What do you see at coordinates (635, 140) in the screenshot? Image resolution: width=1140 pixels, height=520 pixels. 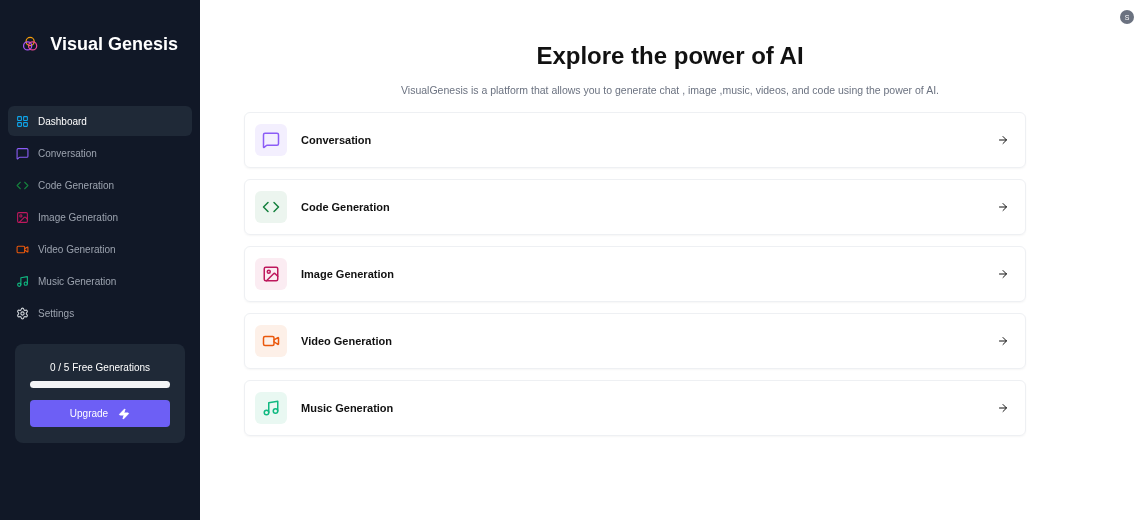 I see `tool-card: Conversation` at bounding box center [635, 140].